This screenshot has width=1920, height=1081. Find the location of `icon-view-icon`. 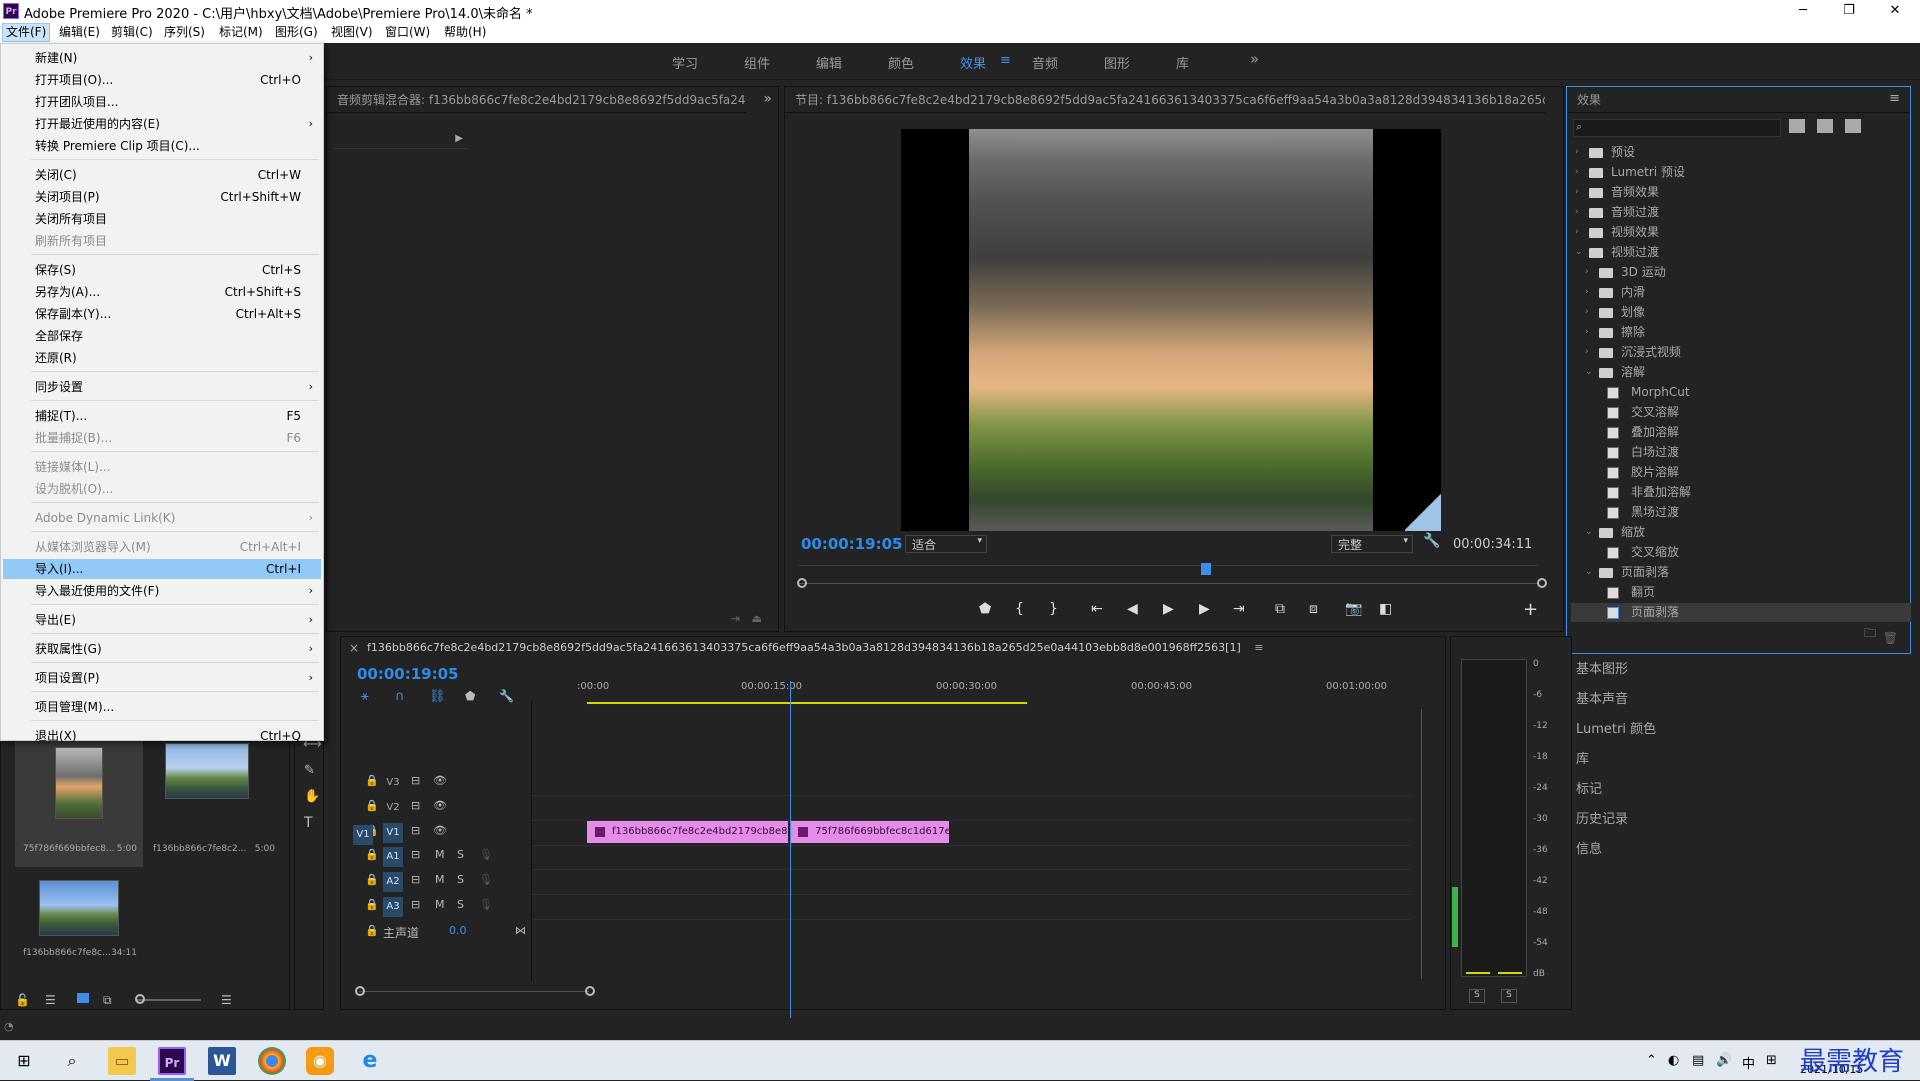

icon-view-icon is located at coordinates (83, 998).